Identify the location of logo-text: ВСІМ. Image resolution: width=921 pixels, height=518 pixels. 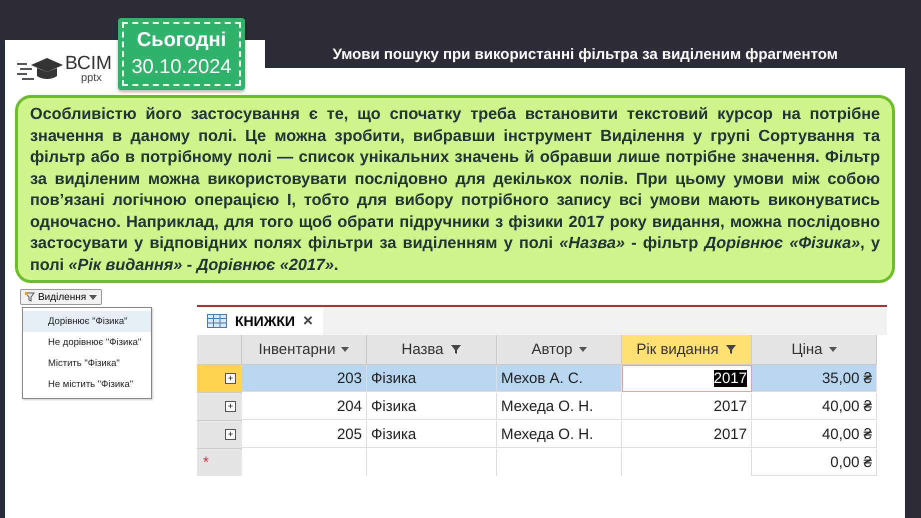
(88, 63).